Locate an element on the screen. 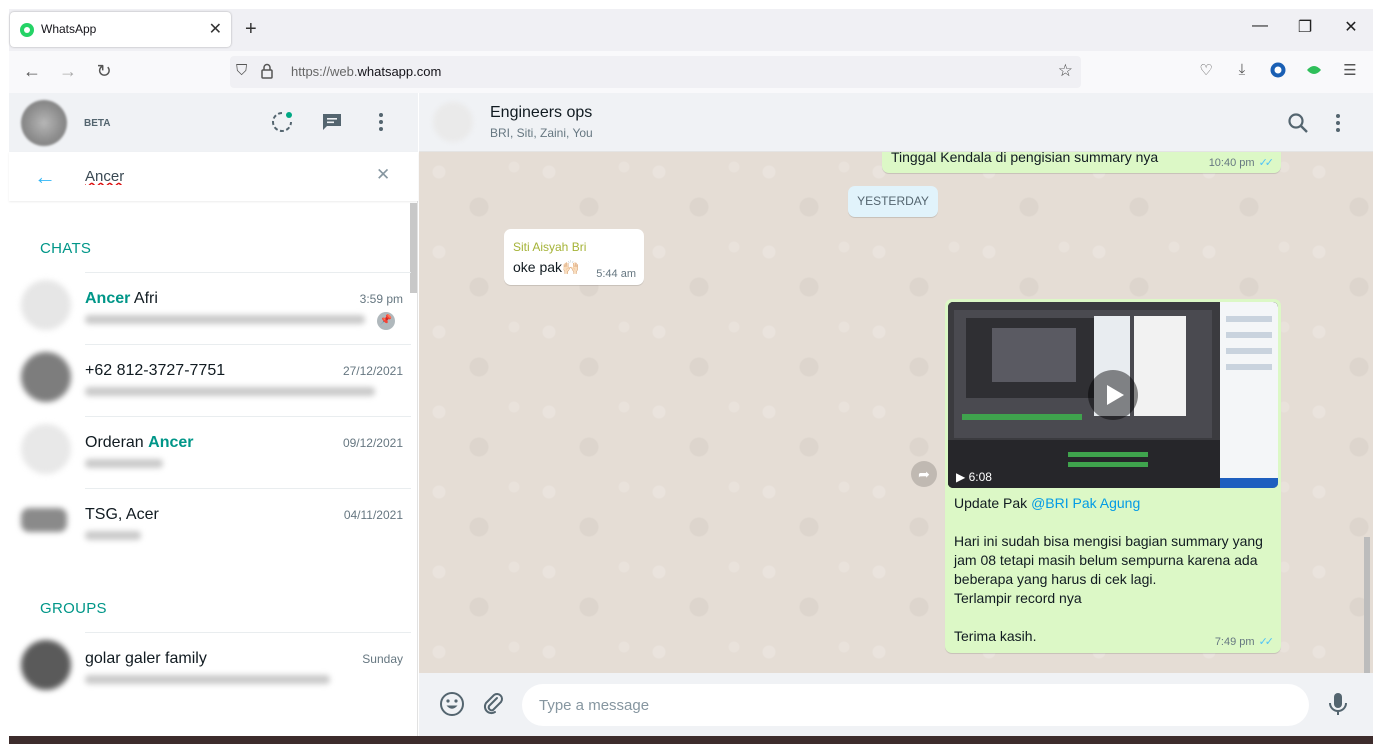 This screenshot has width=1382, height=744. message-input is located at coordinates (915, 705).